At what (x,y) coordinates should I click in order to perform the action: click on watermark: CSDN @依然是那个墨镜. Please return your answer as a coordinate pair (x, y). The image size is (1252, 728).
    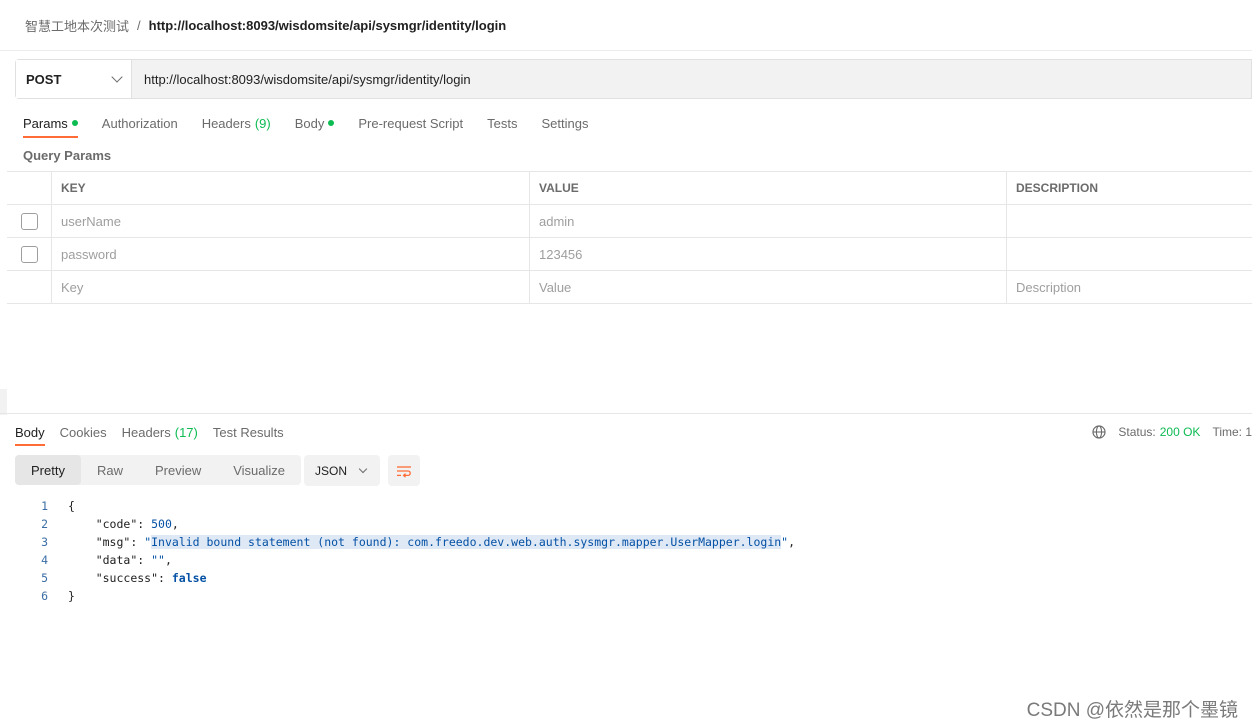
    Looking at the image, I should click on (1132, 710).